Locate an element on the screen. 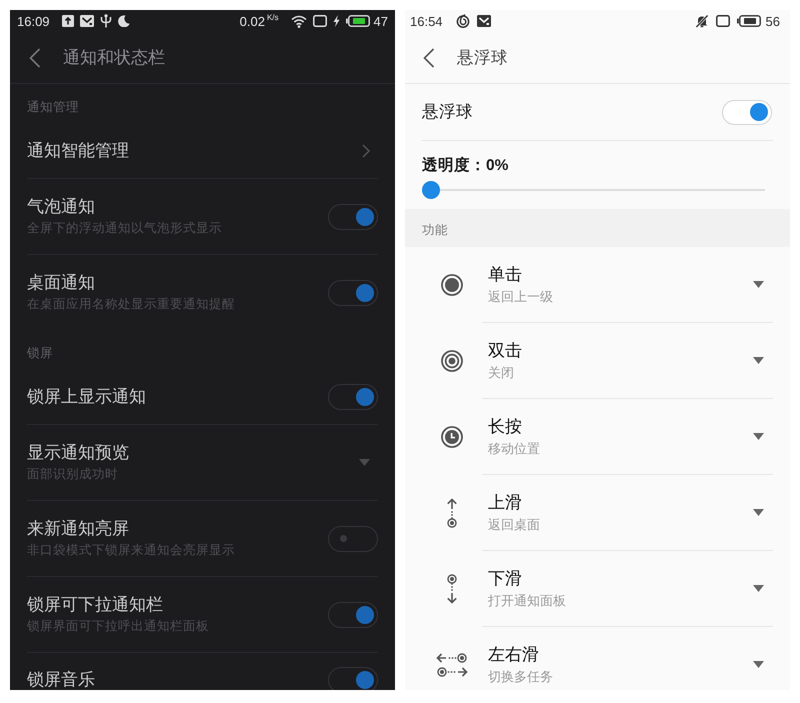 The image size is (800, 703). battery-percentage: 56 is located at coordinates (773, 21).